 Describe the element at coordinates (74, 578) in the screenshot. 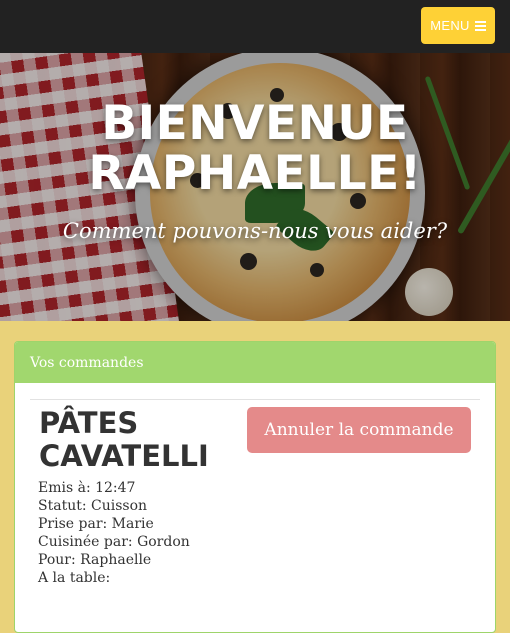

I see `order-table: A la table:` at that location.